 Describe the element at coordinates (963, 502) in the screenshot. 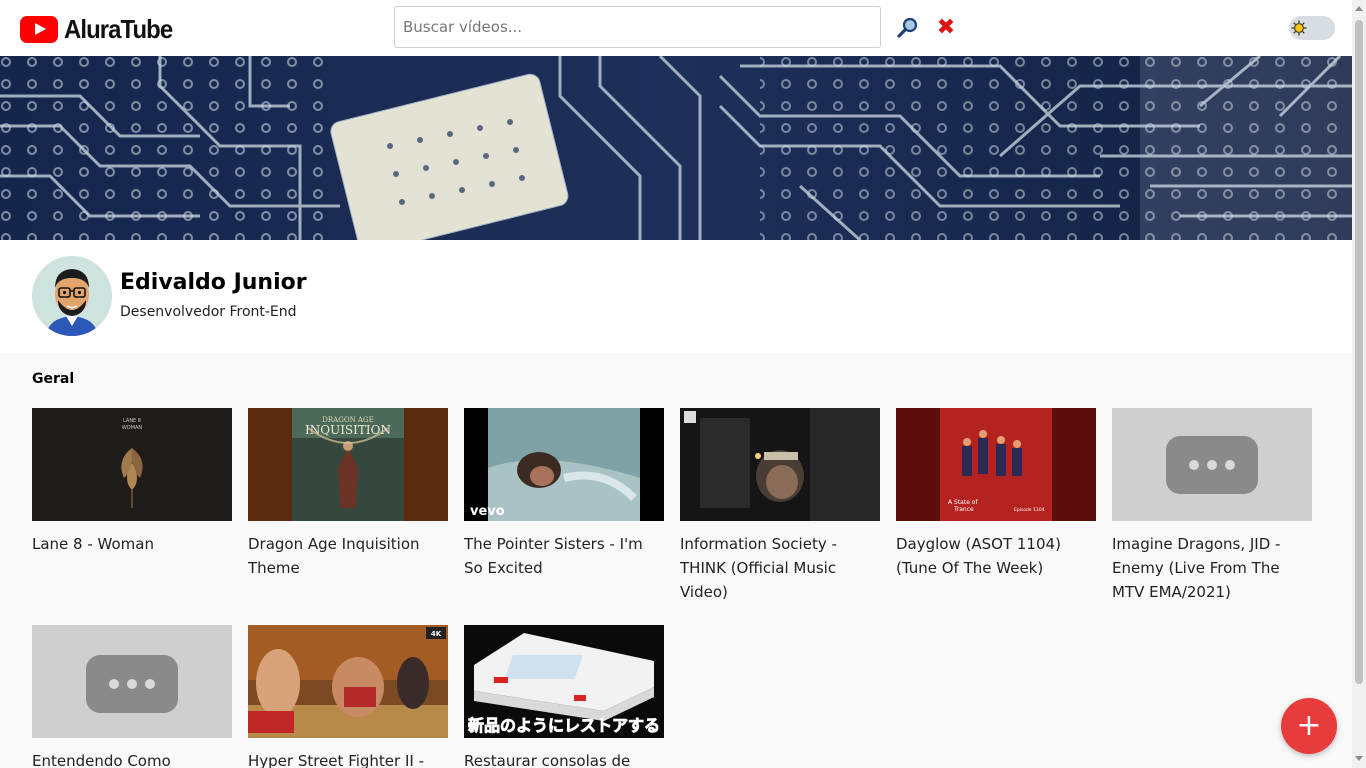

I see `svg-text: A State of` at that location.